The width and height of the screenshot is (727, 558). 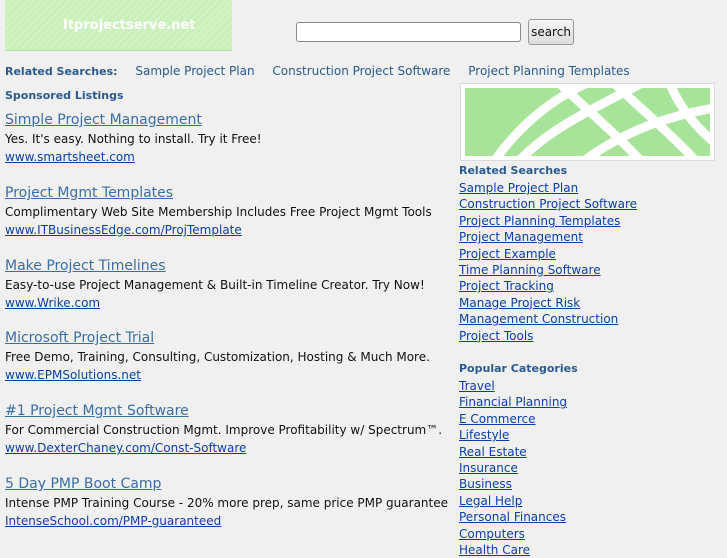 I want to click on ad-title-link: Microsoft Project Trial, so click(x=227, y=338).